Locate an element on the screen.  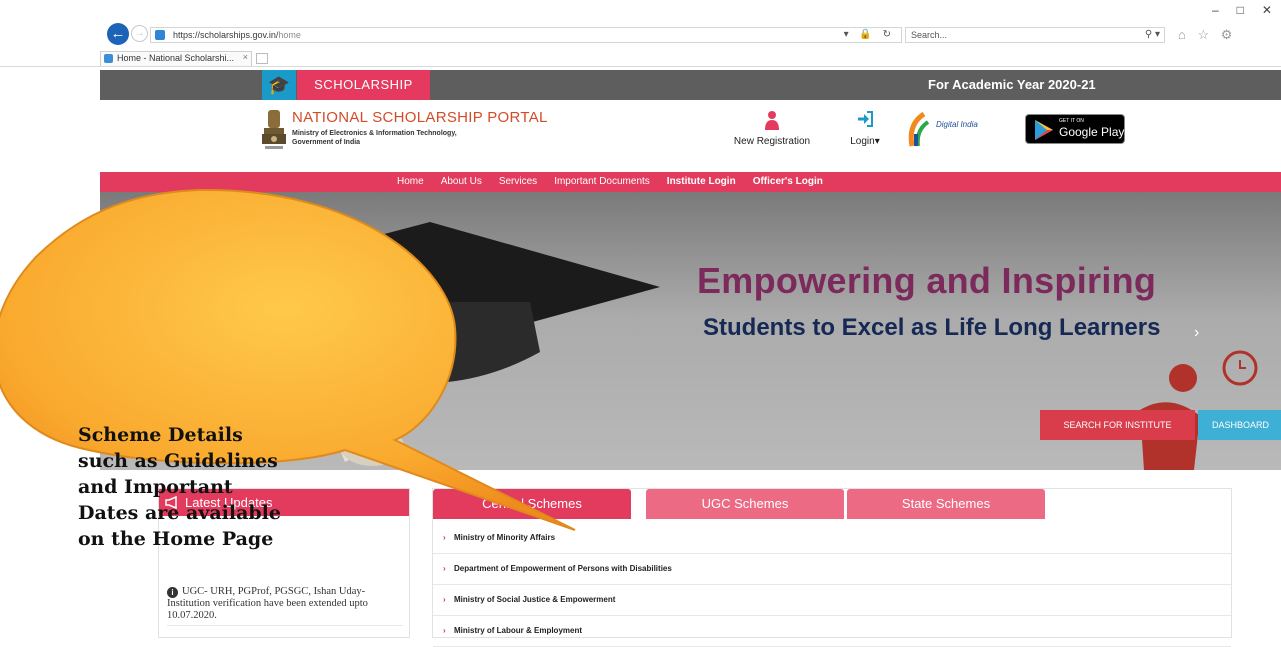
scheme-row-label: Ministry of Labour & Employment is located at coordinates (518, 630).